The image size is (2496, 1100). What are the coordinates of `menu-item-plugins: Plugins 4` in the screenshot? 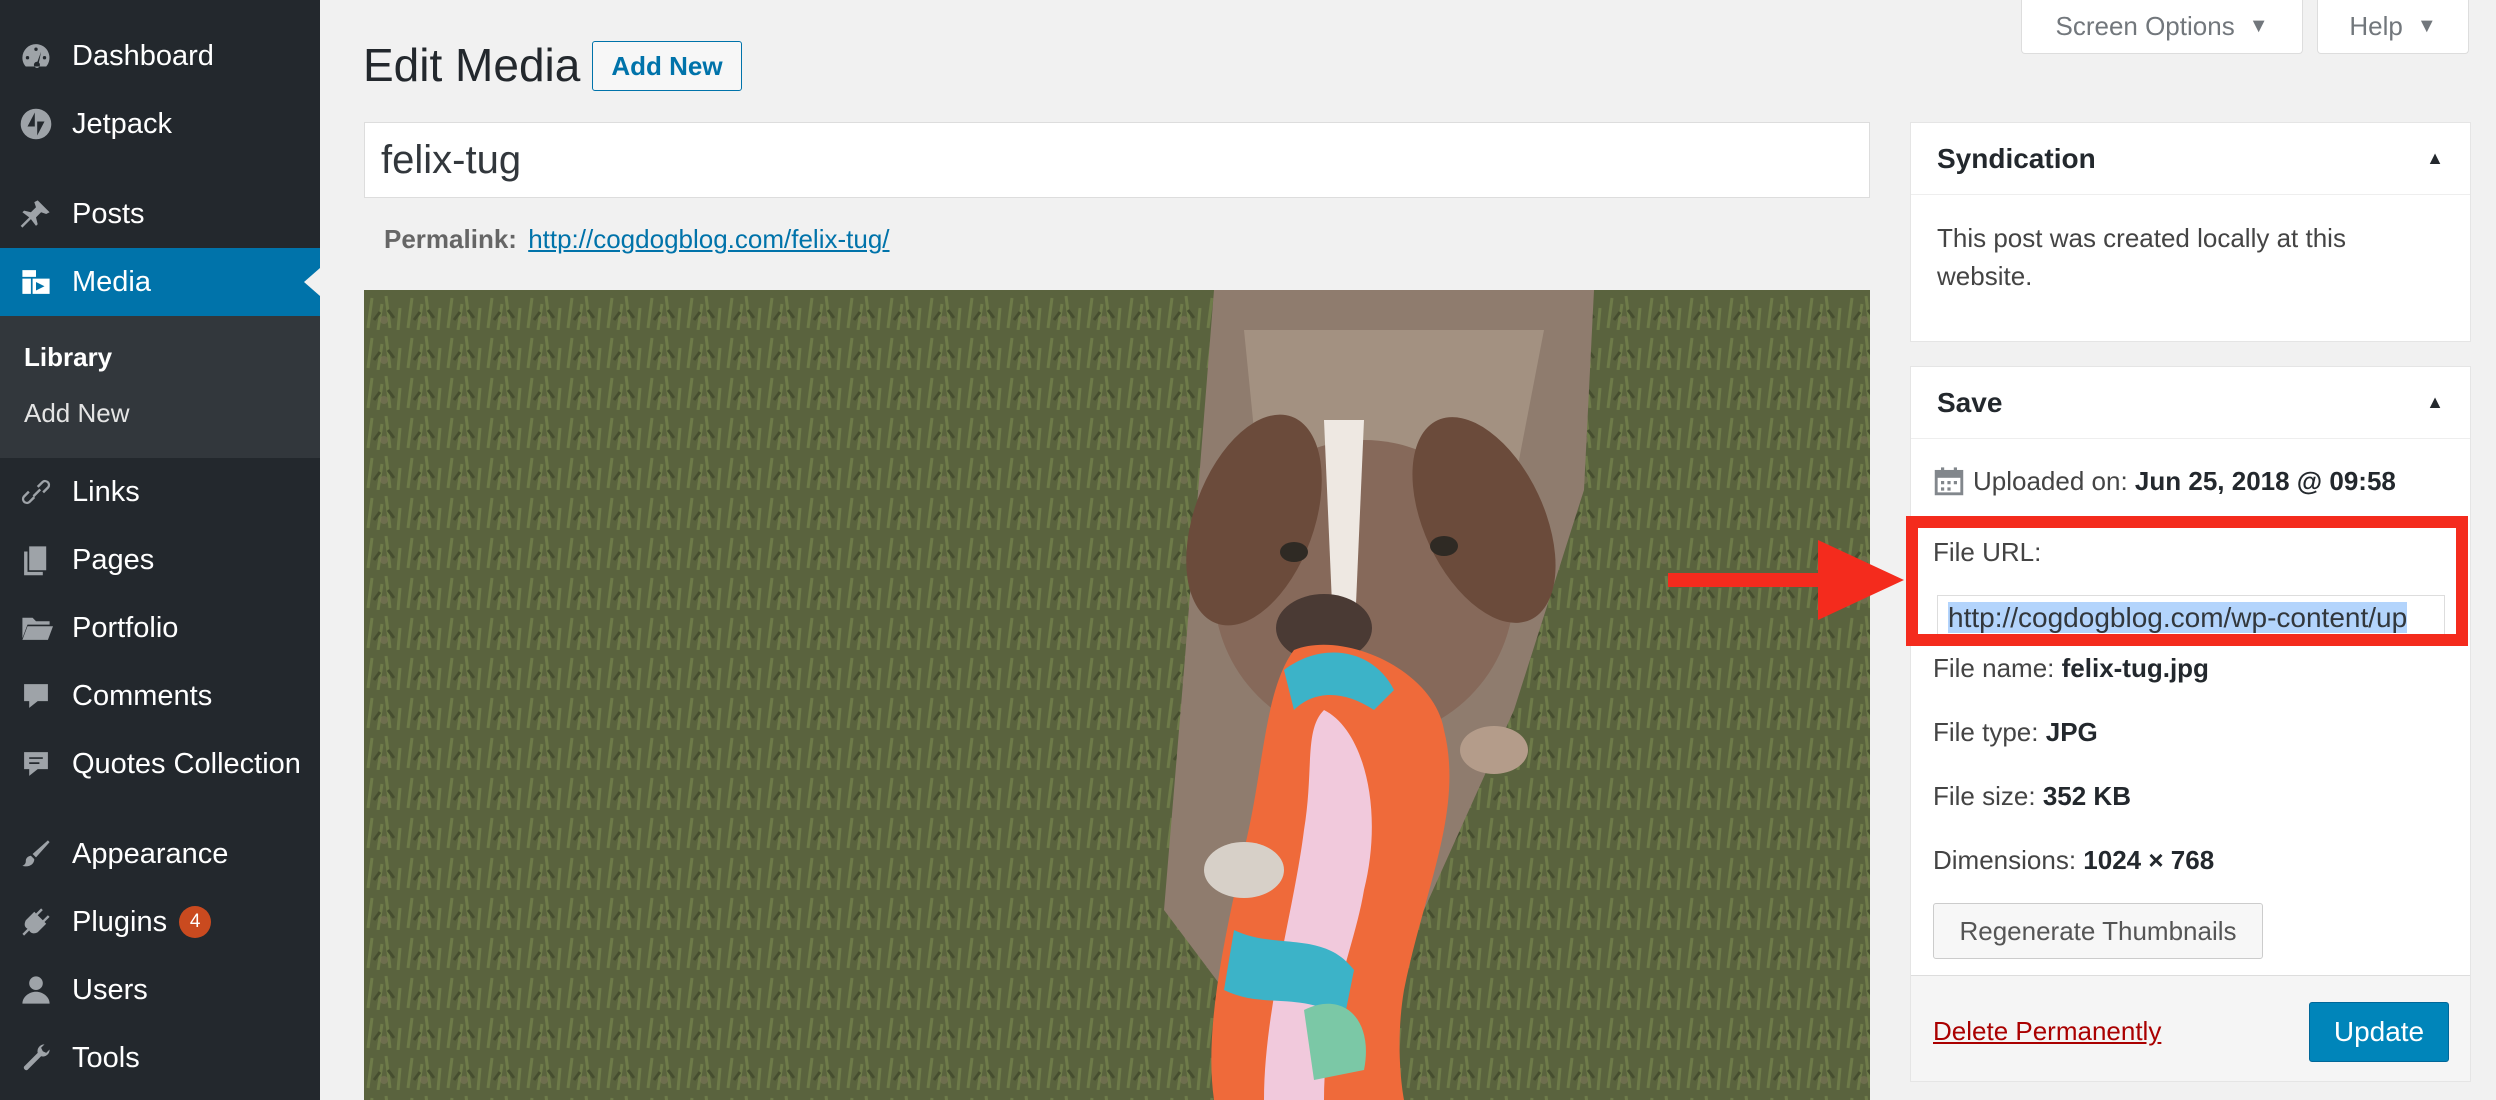 It's located at (160, 922).